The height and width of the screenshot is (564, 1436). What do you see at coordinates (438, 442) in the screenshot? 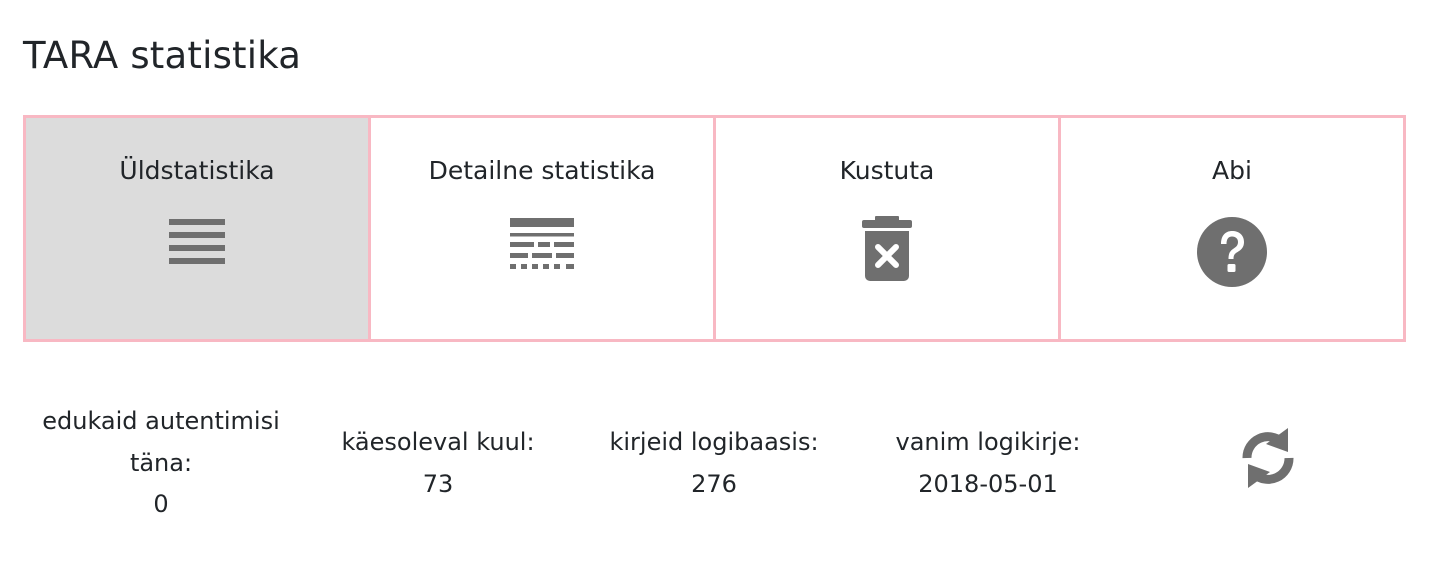
I see `stat-label: käesoleval kuul:` at bounding box center [438, 442].